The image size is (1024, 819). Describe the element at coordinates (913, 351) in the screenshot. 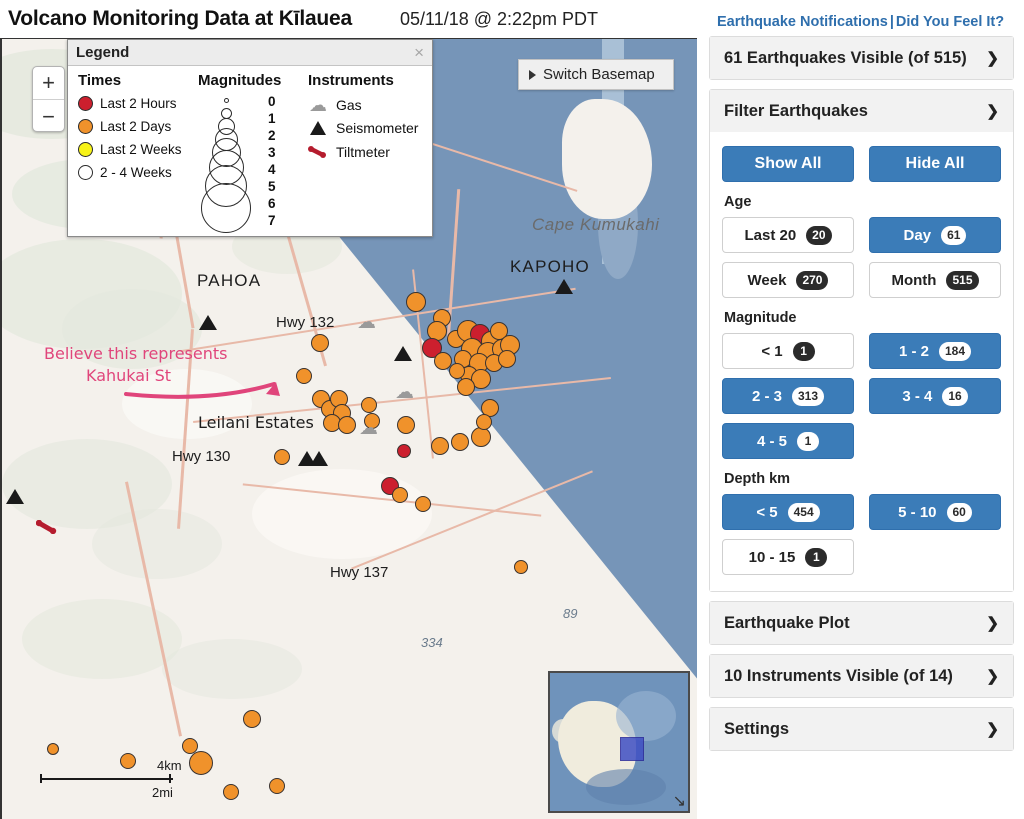

I see `filter-label: 1 - 2` at that location.